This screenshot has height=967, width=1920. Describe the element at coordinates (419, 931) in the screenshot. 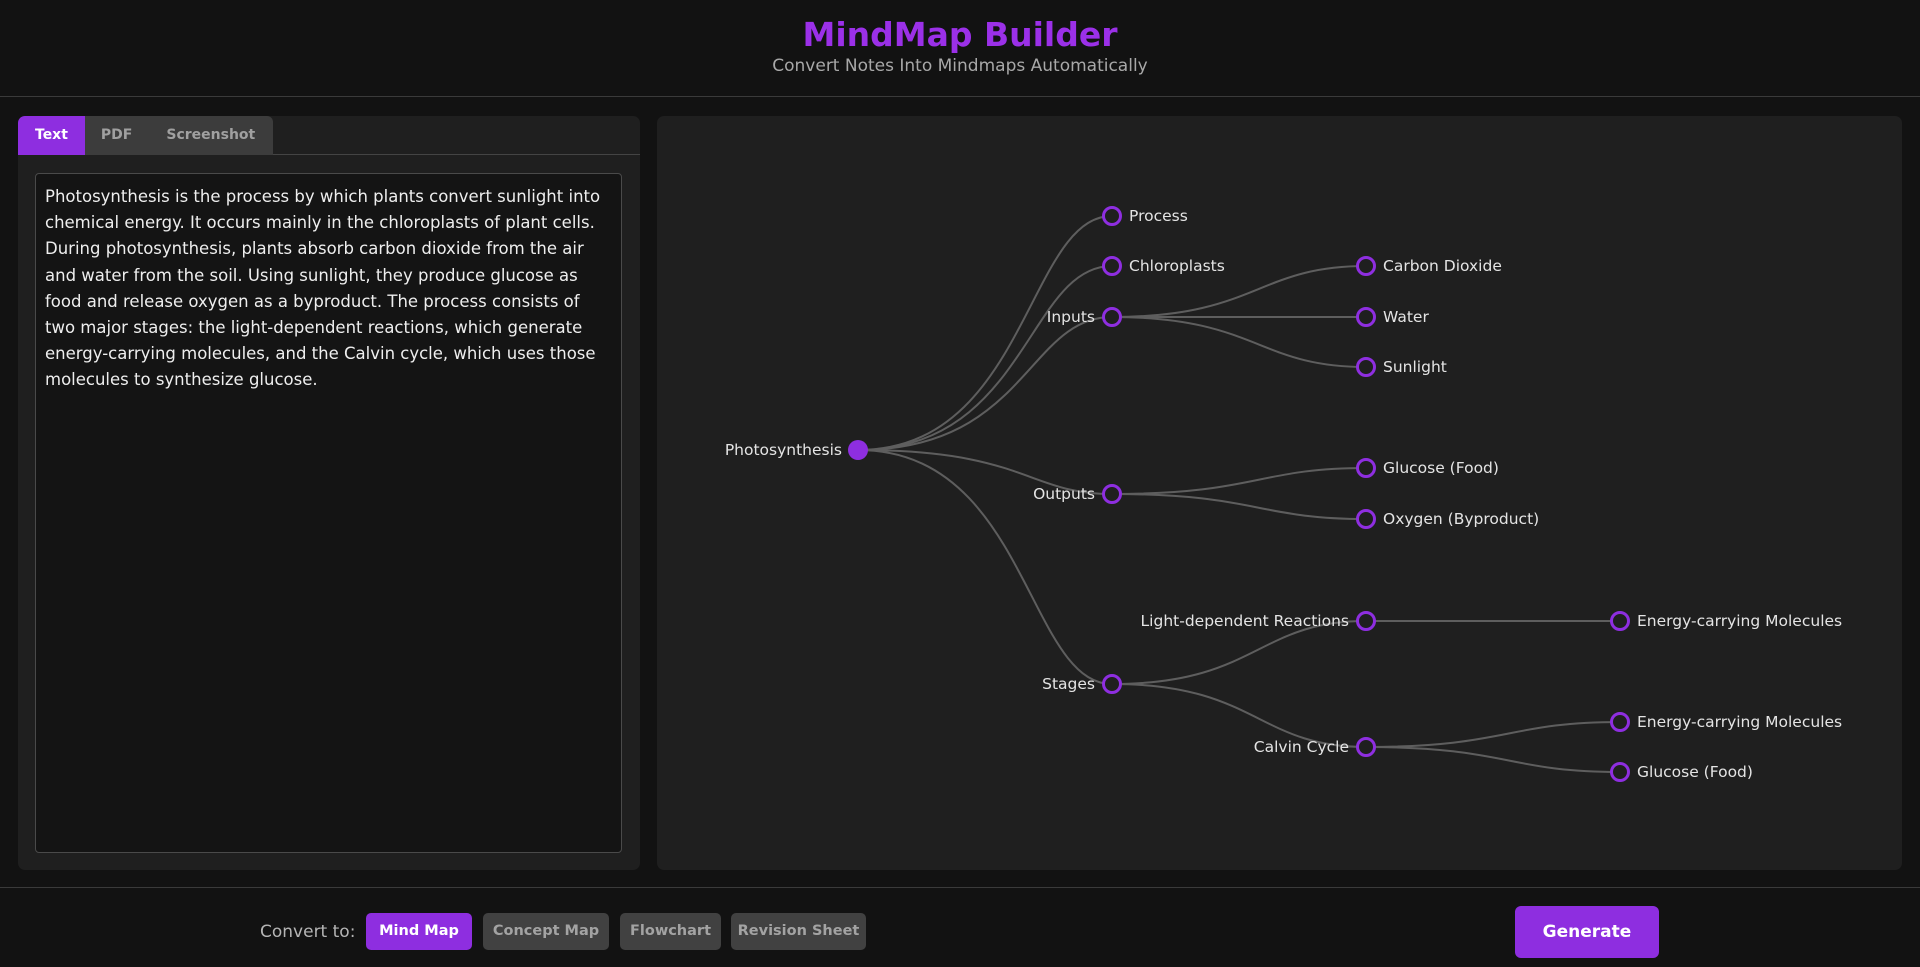

I see `format-mind-map-button: Mind Map` at that location.